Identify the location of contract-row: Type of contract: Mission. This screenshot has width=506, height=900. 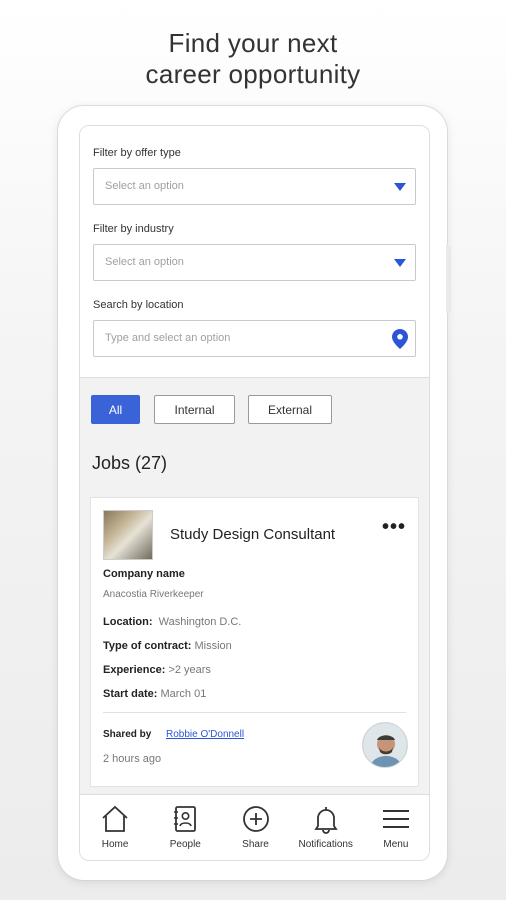
(167, 646).